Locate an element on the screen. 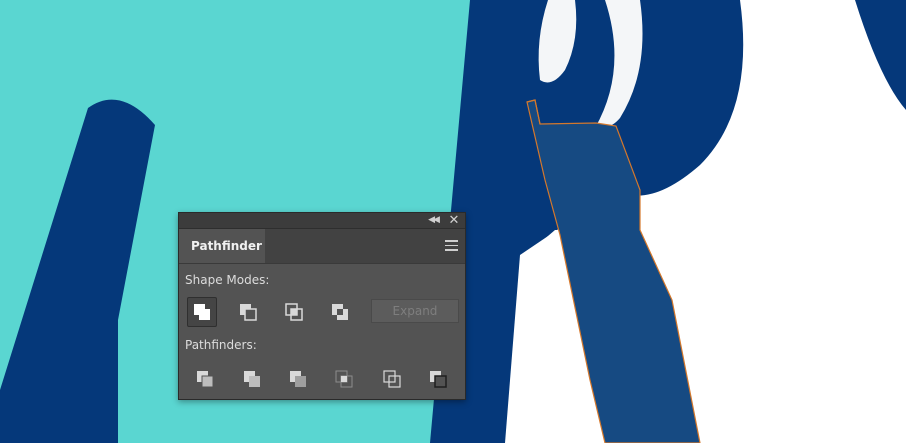 This screenshot has width=906, height=443. outline-button is located at coordinates (392, 379).